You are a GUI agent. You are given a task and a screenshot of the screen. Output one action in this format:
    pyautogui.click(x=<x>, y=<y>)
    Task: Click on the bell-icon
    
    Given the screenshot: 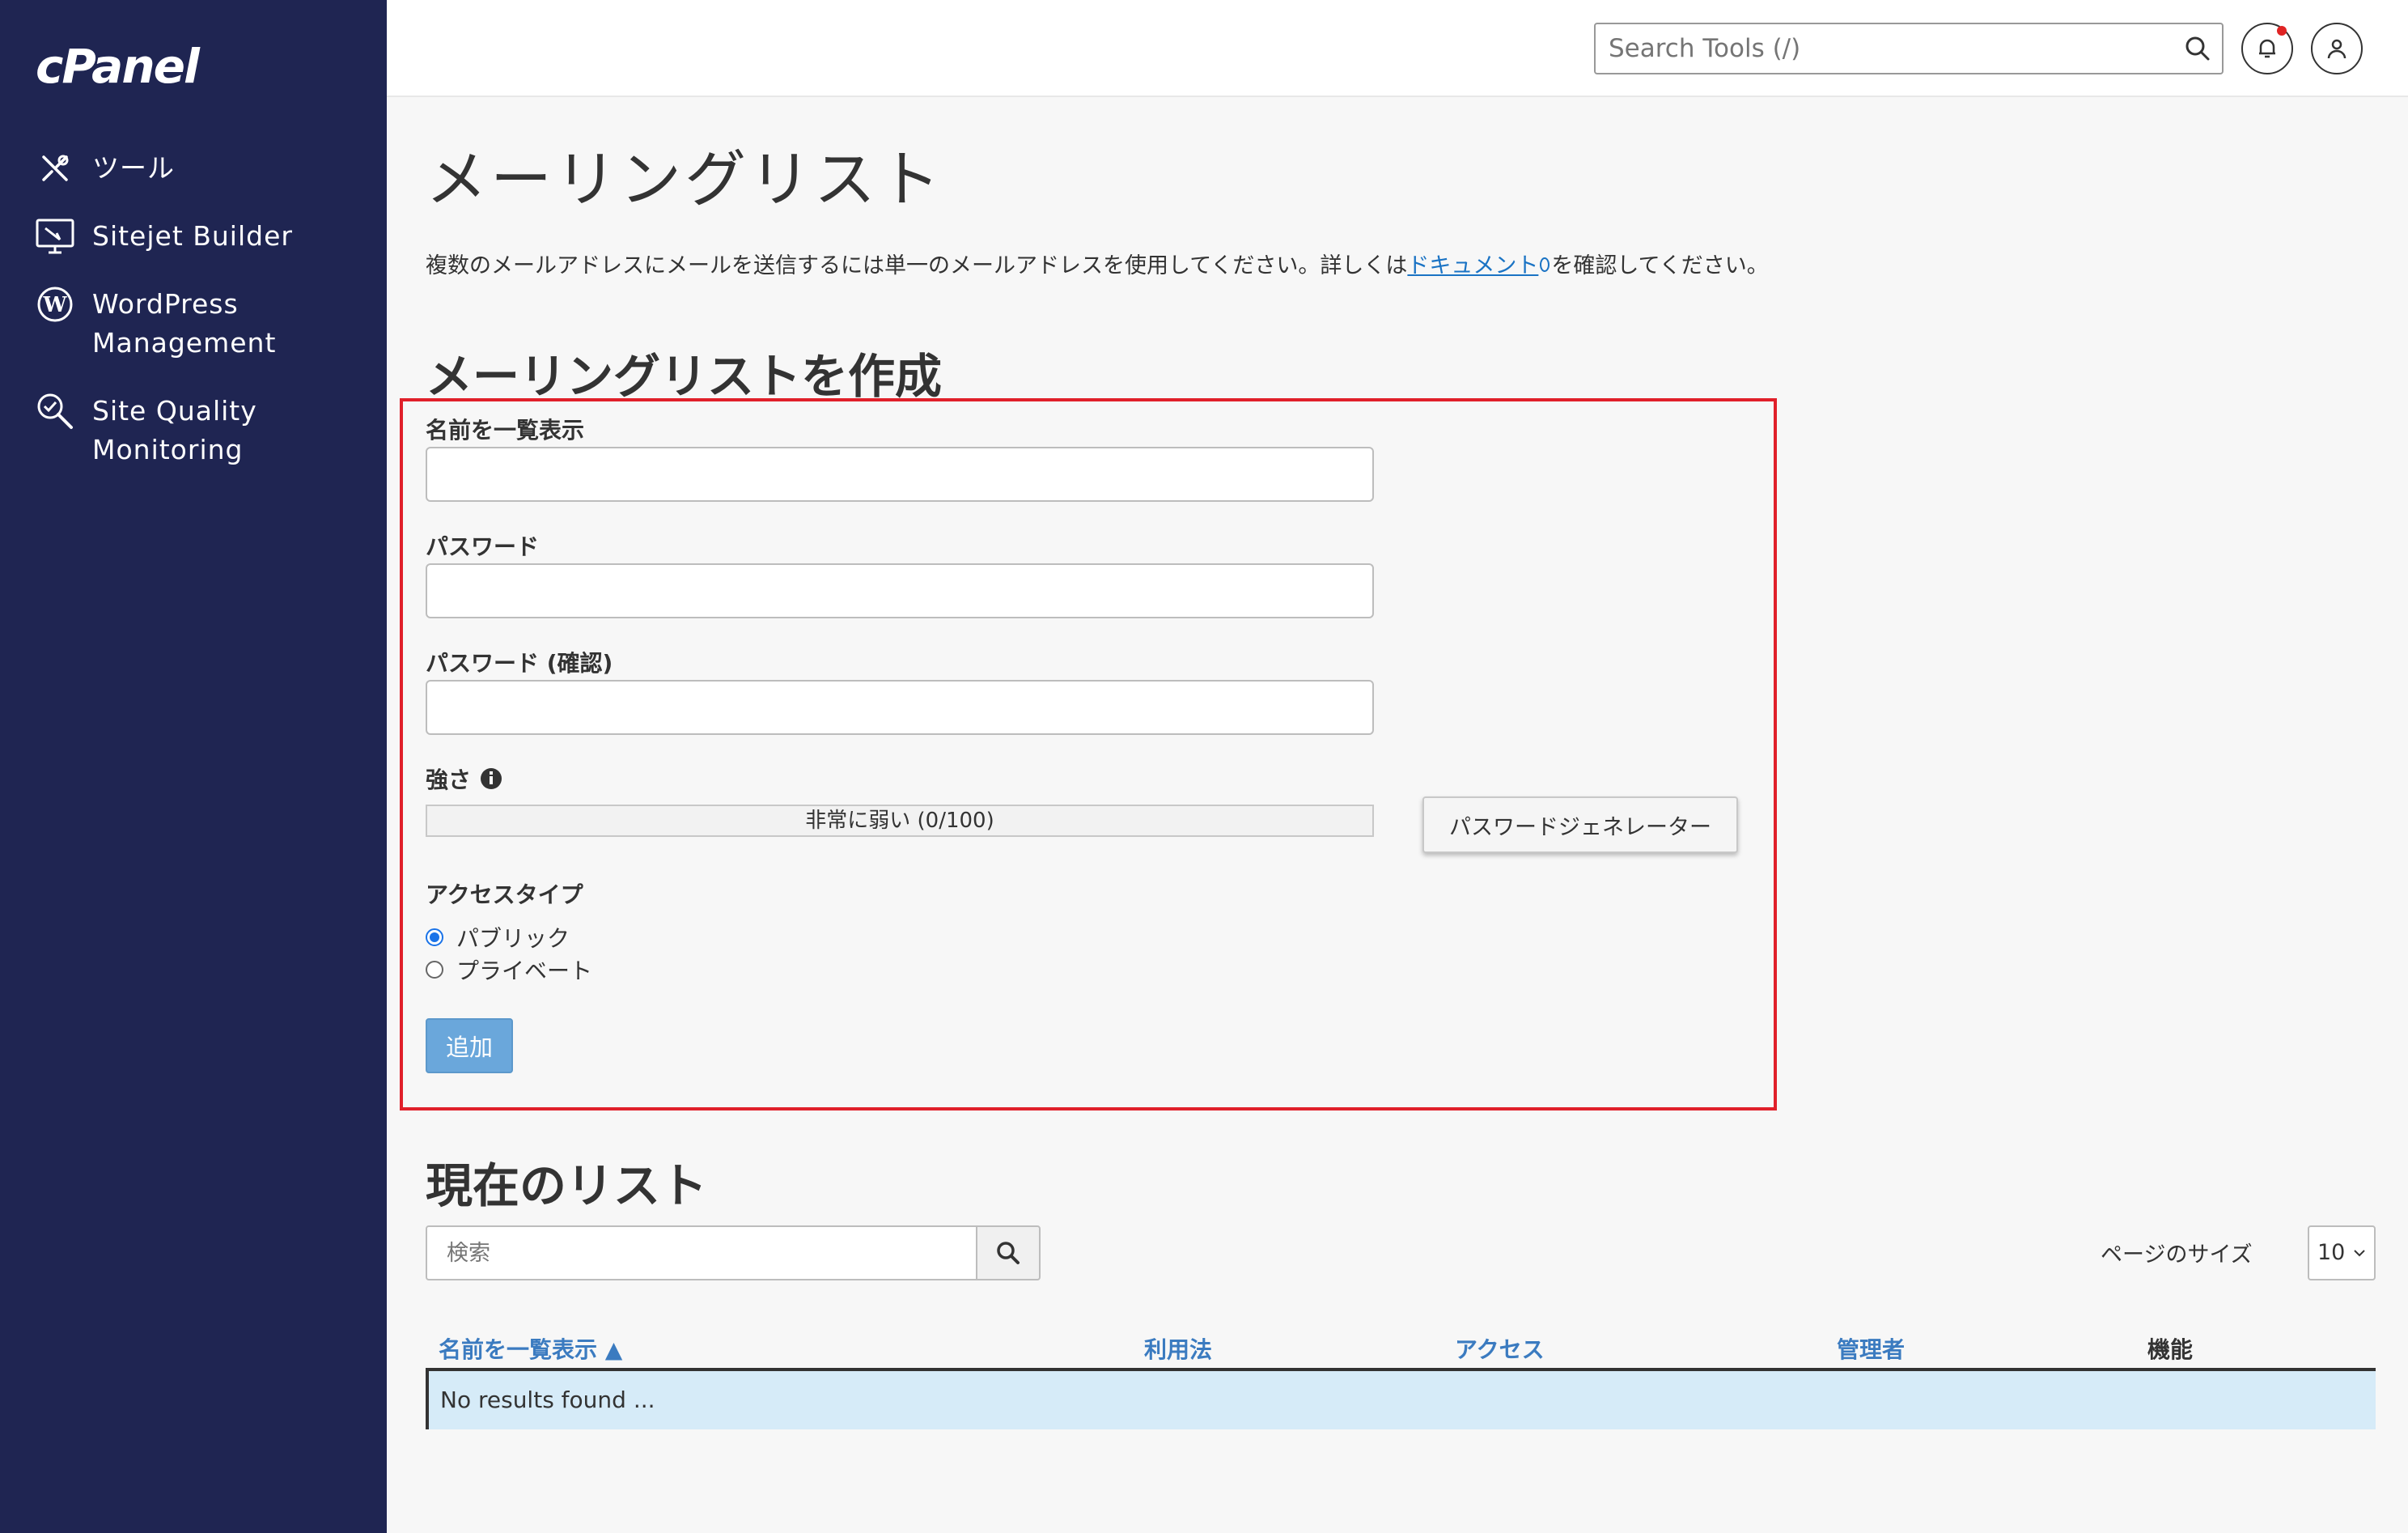 What is the action you would take?
    pyautogui.click(x=2267, y=48)
    